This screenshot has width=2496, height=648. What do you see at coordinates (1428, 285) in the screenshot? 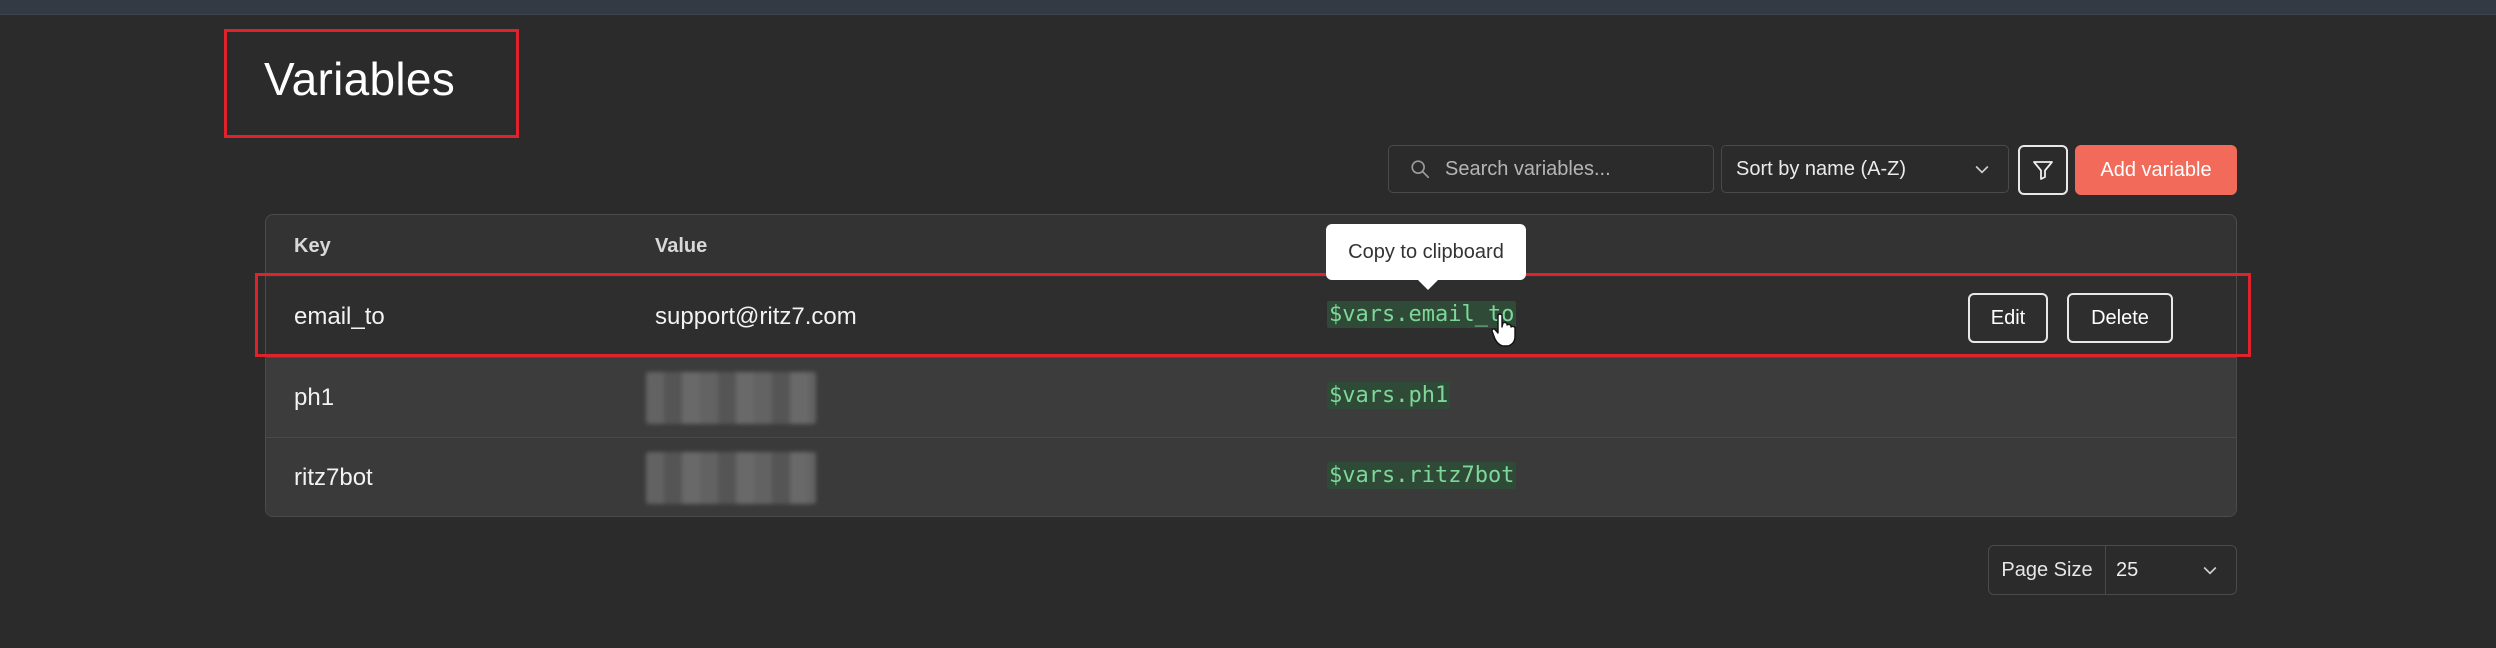
I see `tooltip-arrow` at bounding box center [1428, 285].